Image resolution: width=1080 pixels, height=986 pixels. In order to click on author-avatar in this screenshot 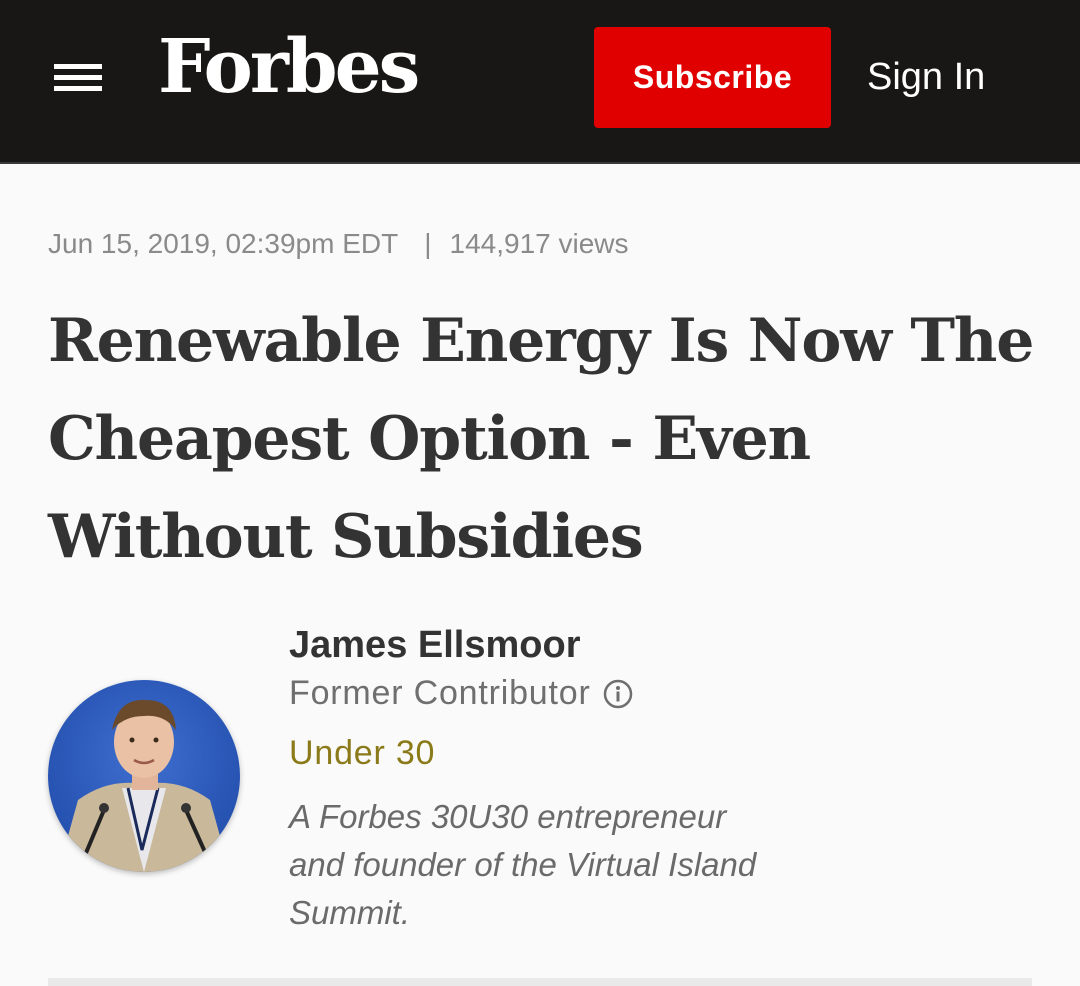, I will do `click(144, 776)`.